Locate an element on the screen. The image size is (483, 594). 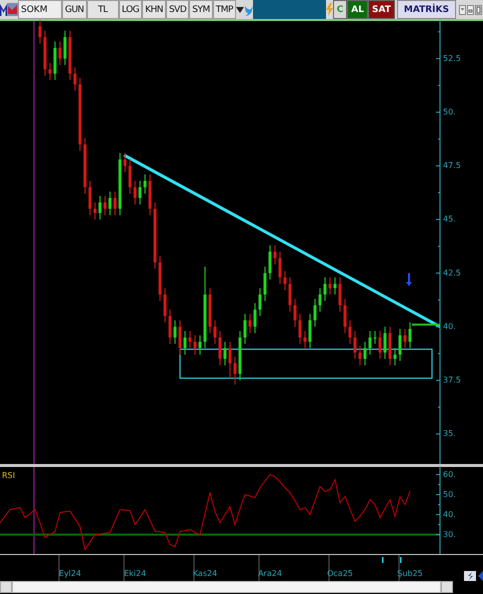
toolbar-button: TMP is located at coordinates (224, 9).